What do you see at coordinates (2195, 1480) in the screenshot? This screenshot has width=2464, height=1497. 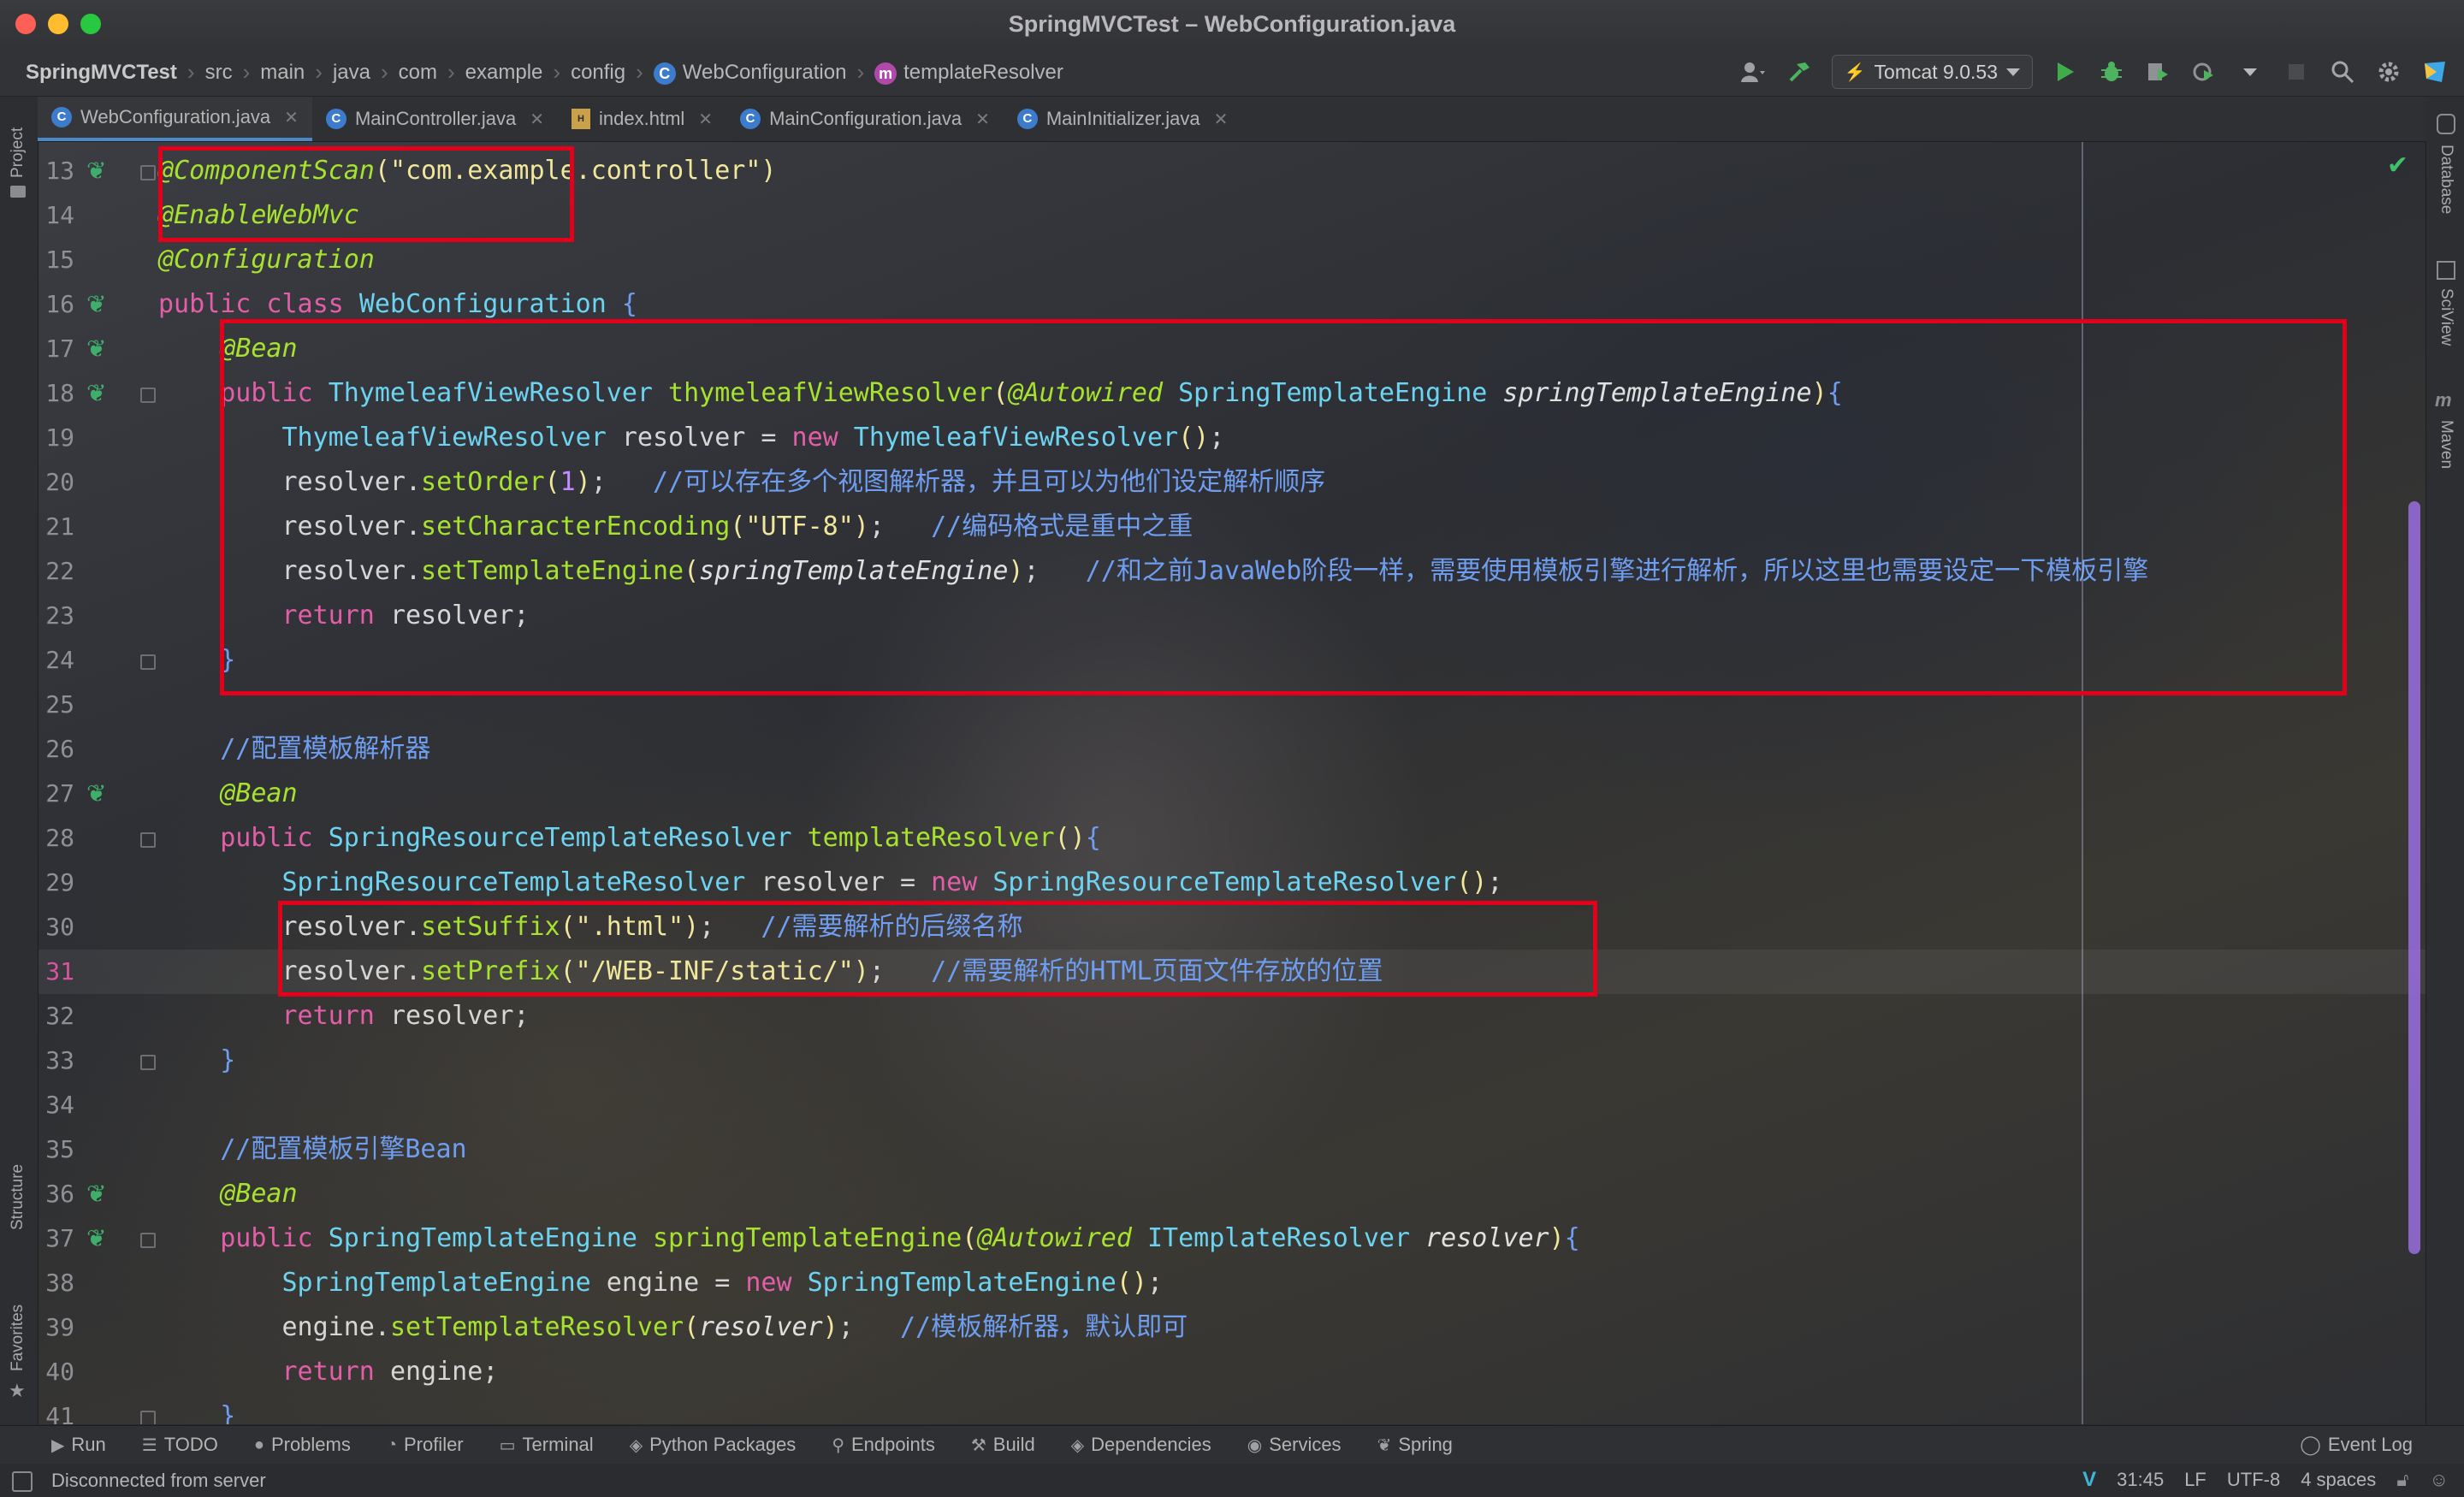 I see `line-separator: LF` at bounding box center [2195, 1480].